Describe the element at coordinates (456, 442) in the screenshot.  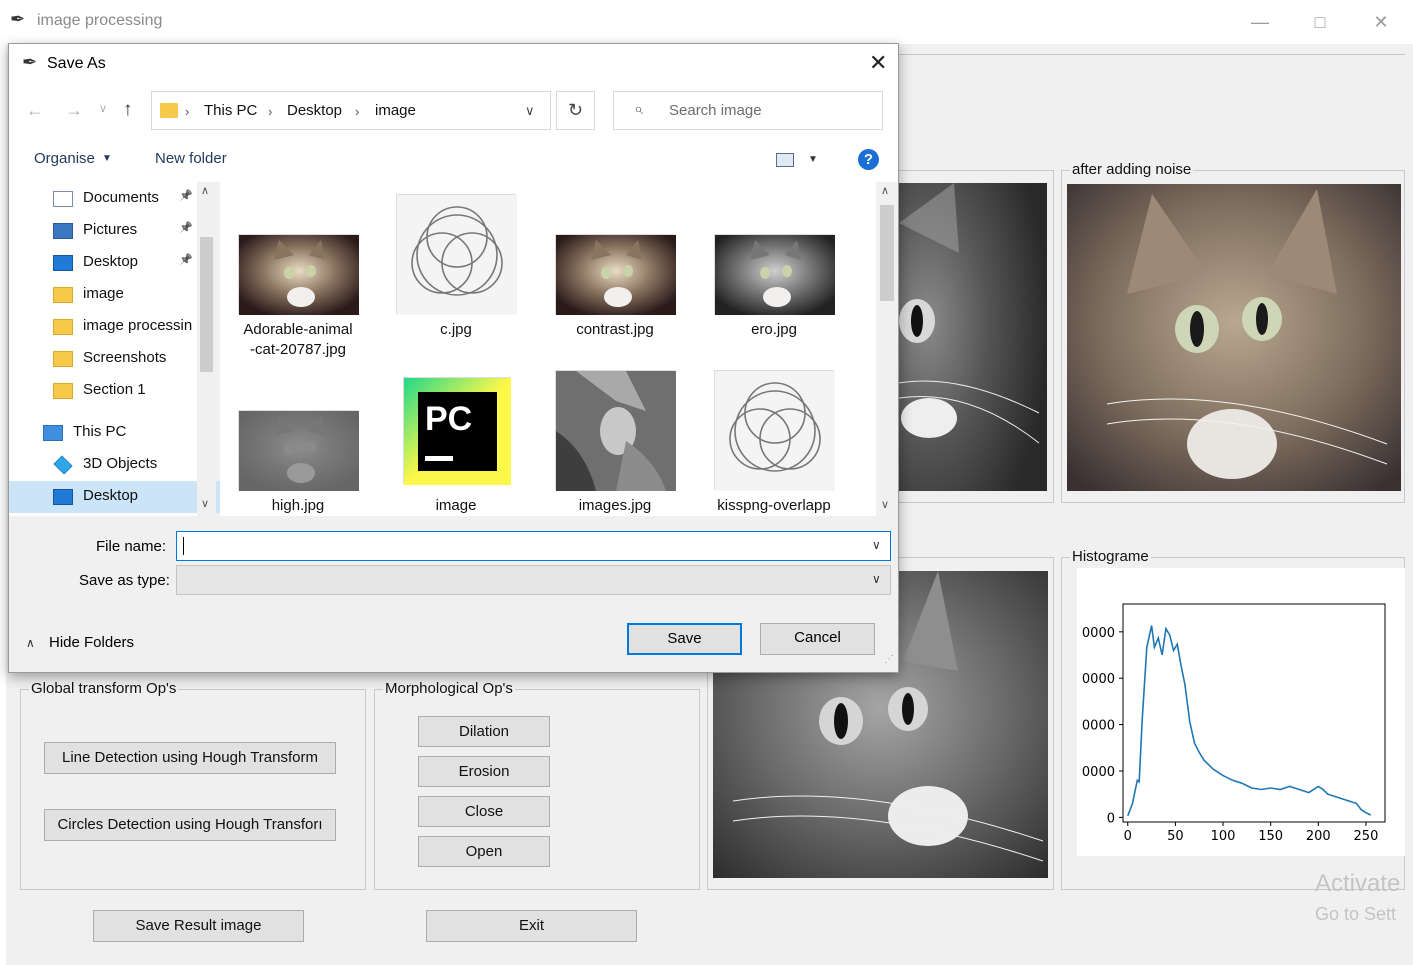
I see `file-item: PC image` at that location.